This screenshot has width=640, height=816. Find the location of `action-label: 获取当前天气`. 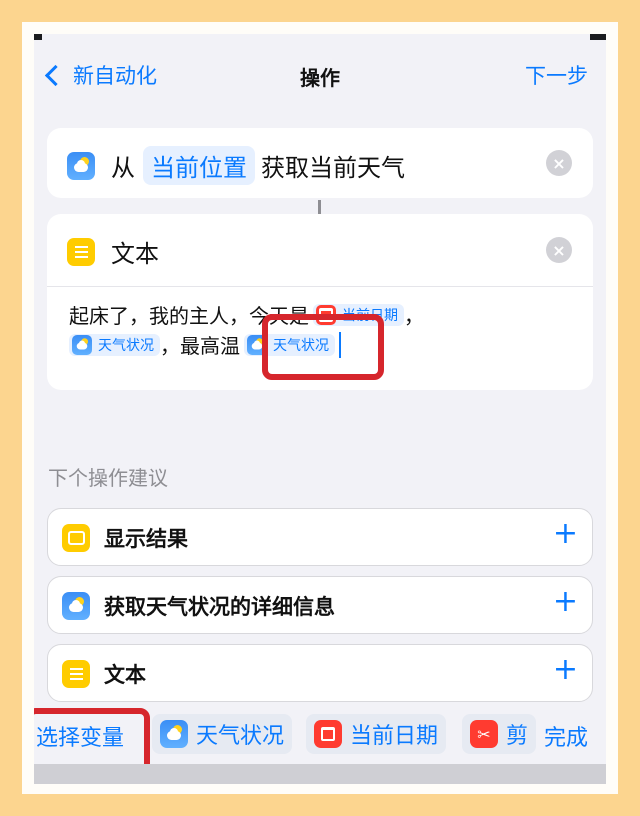

action-label: 获取当前天气 is located at coordinates (333, 168).